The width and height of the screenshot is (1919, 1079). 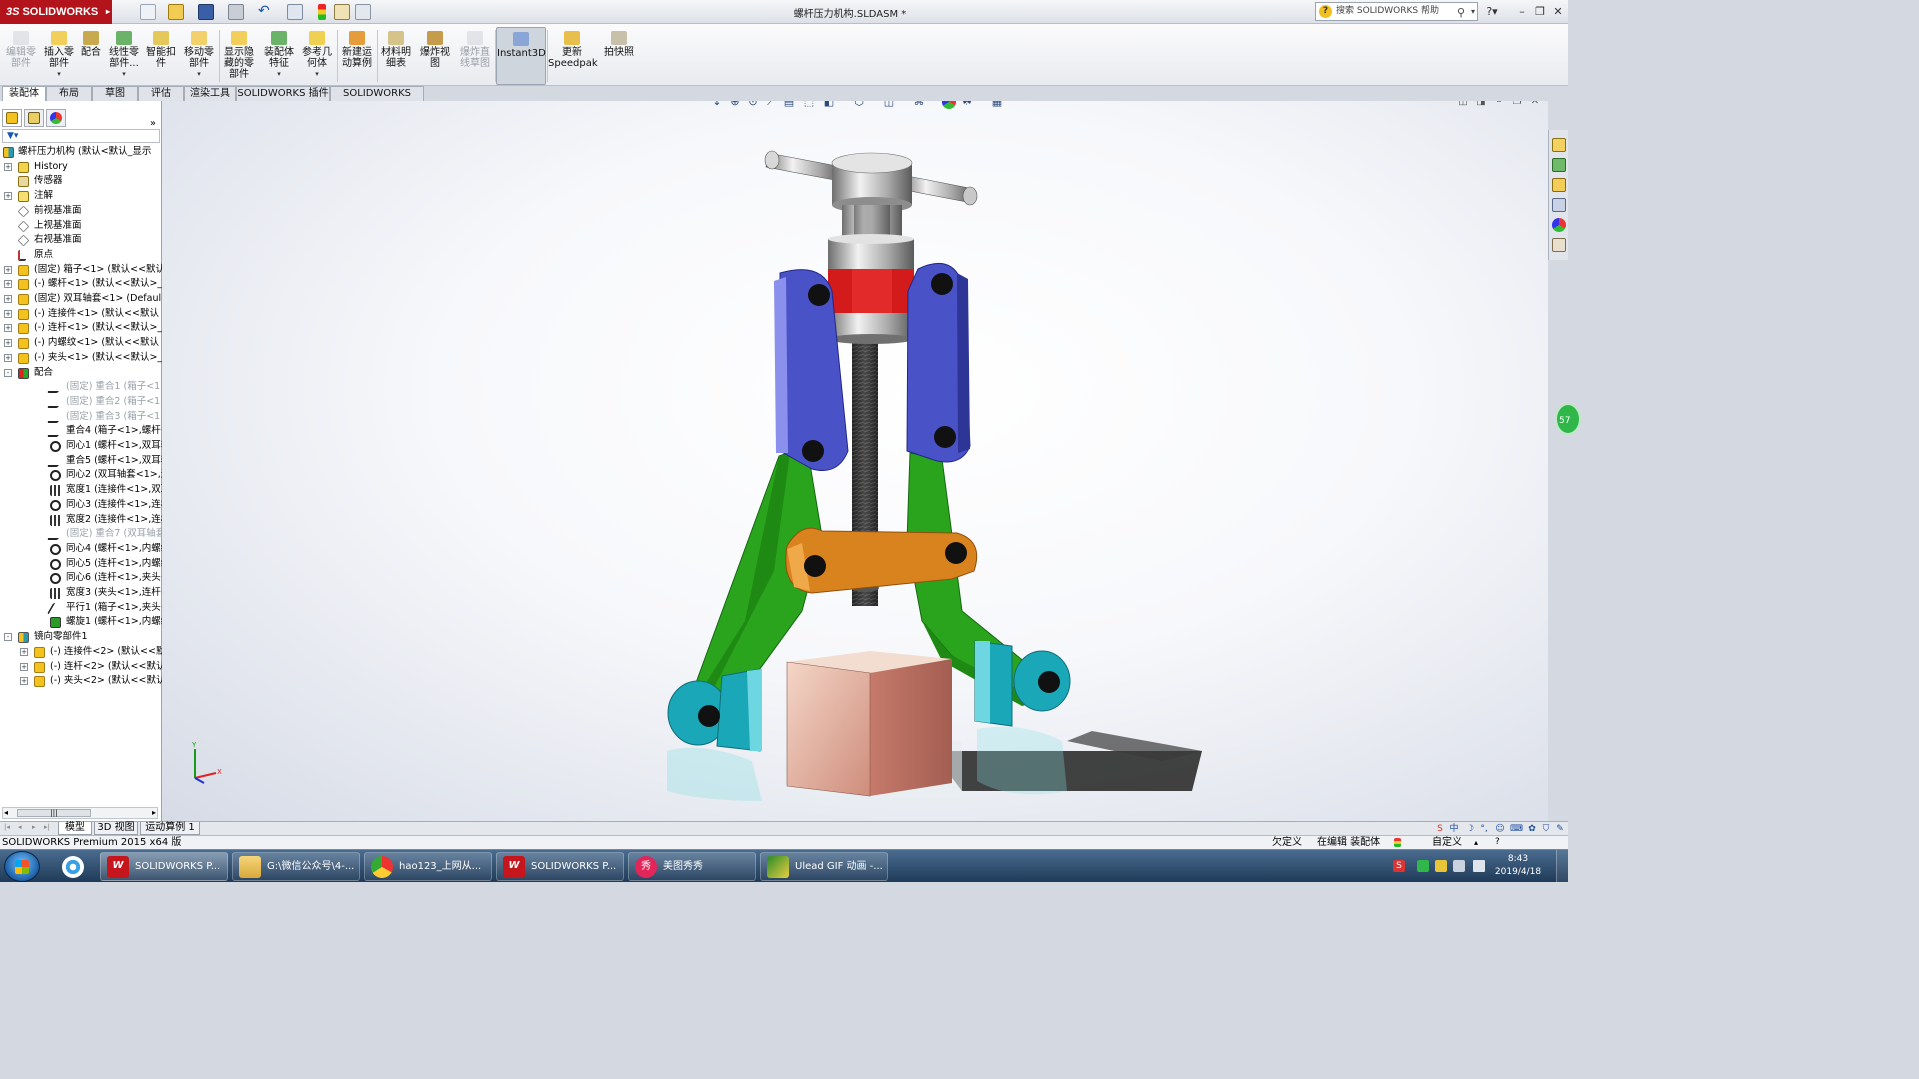 I want to click on tree-root: 螺杆压力机构 (默认<默认_显示, so click(x=81, y=152).